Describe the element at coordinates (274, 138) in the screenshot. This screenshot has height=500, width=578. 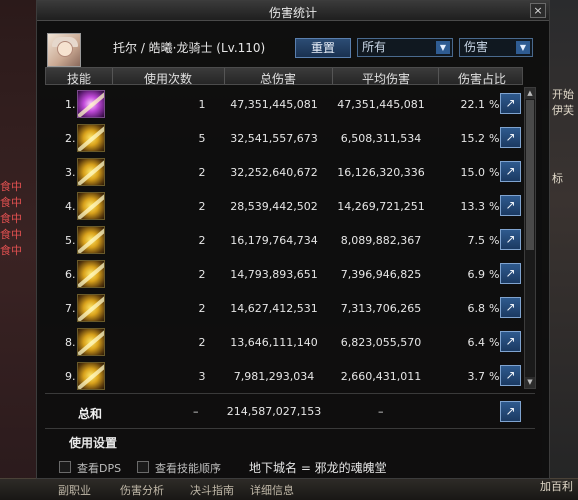
I see `total-damage: 32,541,557,673` at that location.